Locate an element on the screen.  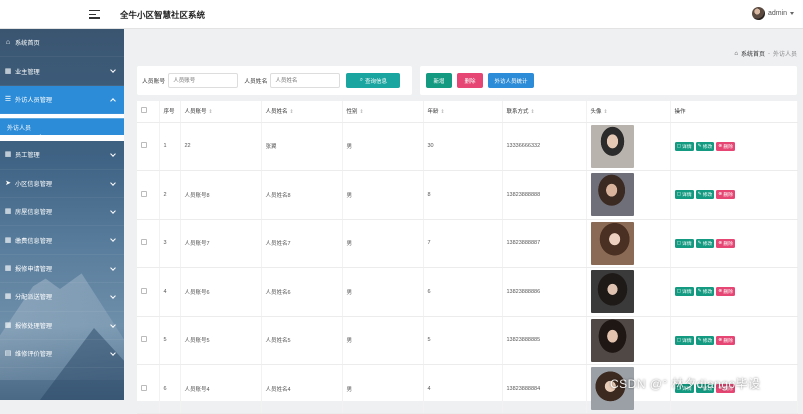
breadcrumb-home: 系统首页 is located at coordinates (753, 53).